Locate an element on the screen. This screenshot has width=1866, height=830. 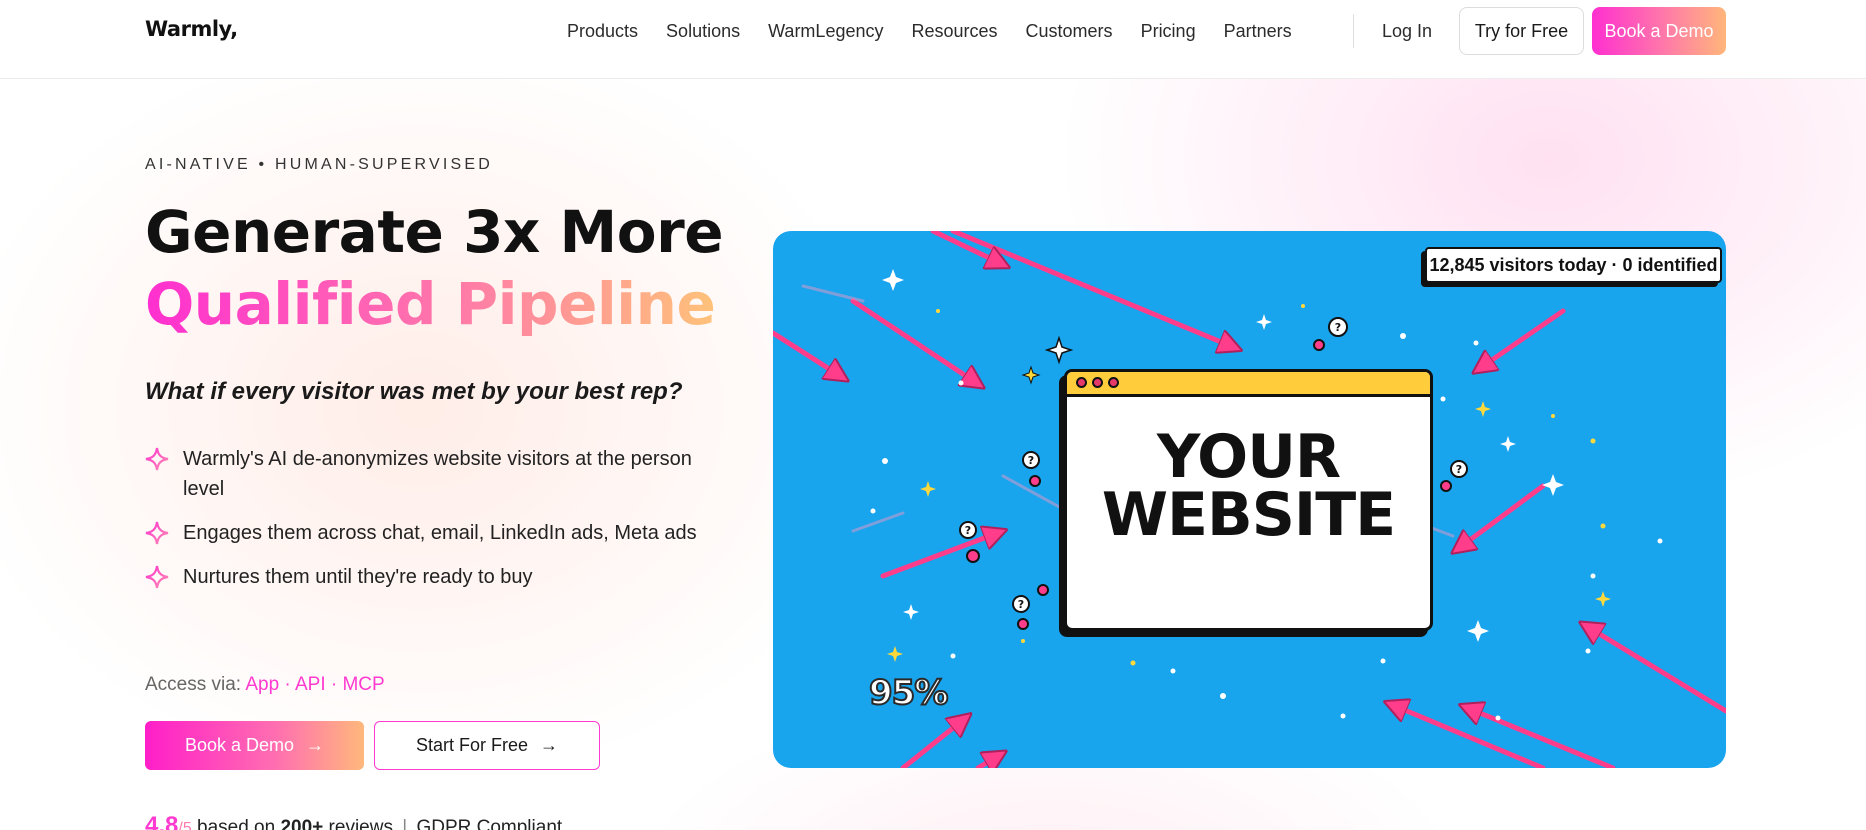
nav-partners: Partners is located at coordinates (1258, 31).